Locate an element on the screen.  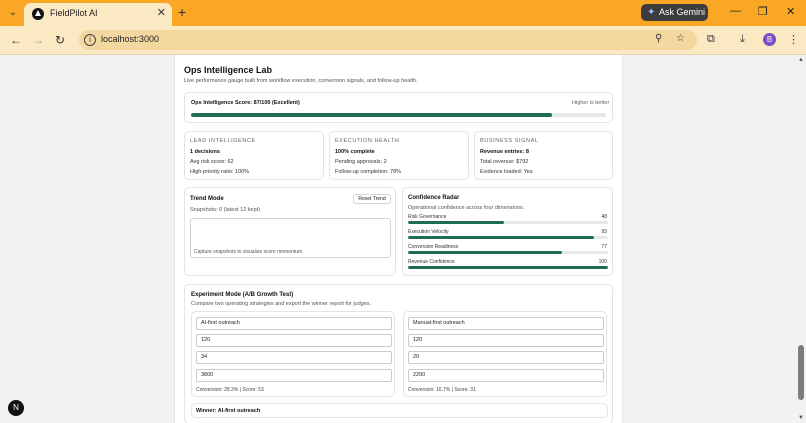
experiment-title: Experiment Mode (A/B Growth Test) is located at coordinates (242, 295).